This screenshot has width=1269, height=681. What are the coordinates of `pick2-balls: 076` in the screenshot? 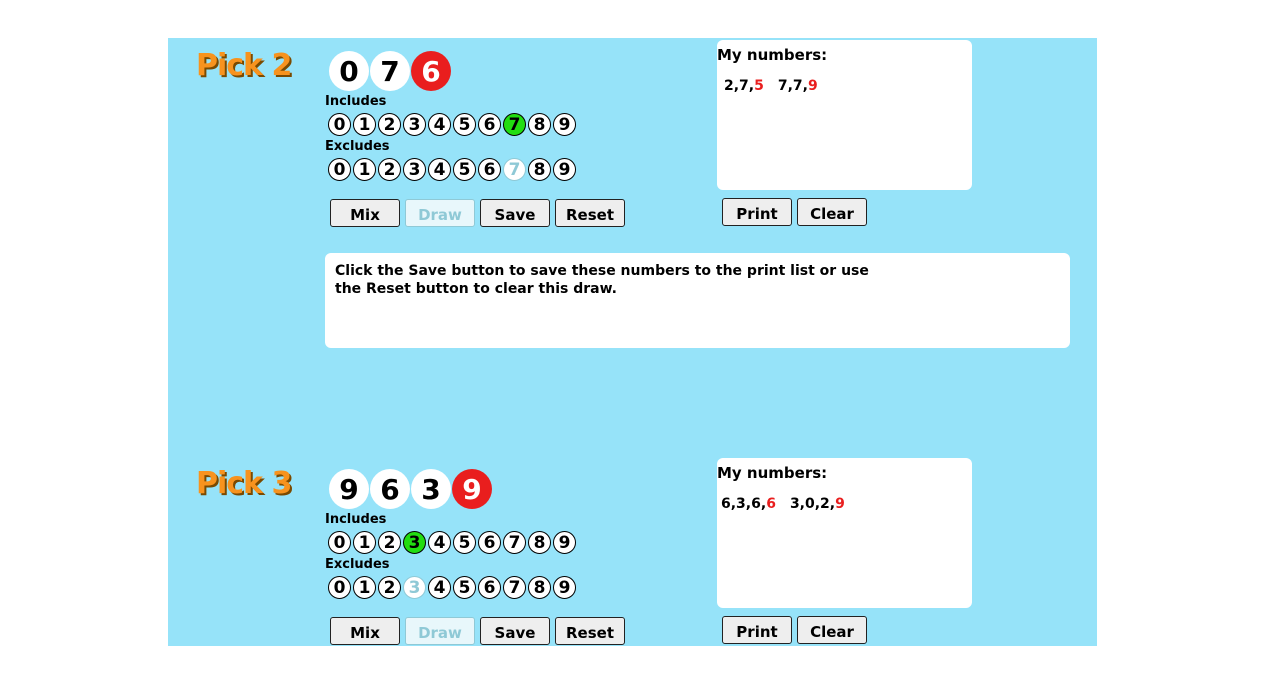 It's located at (390, 72).